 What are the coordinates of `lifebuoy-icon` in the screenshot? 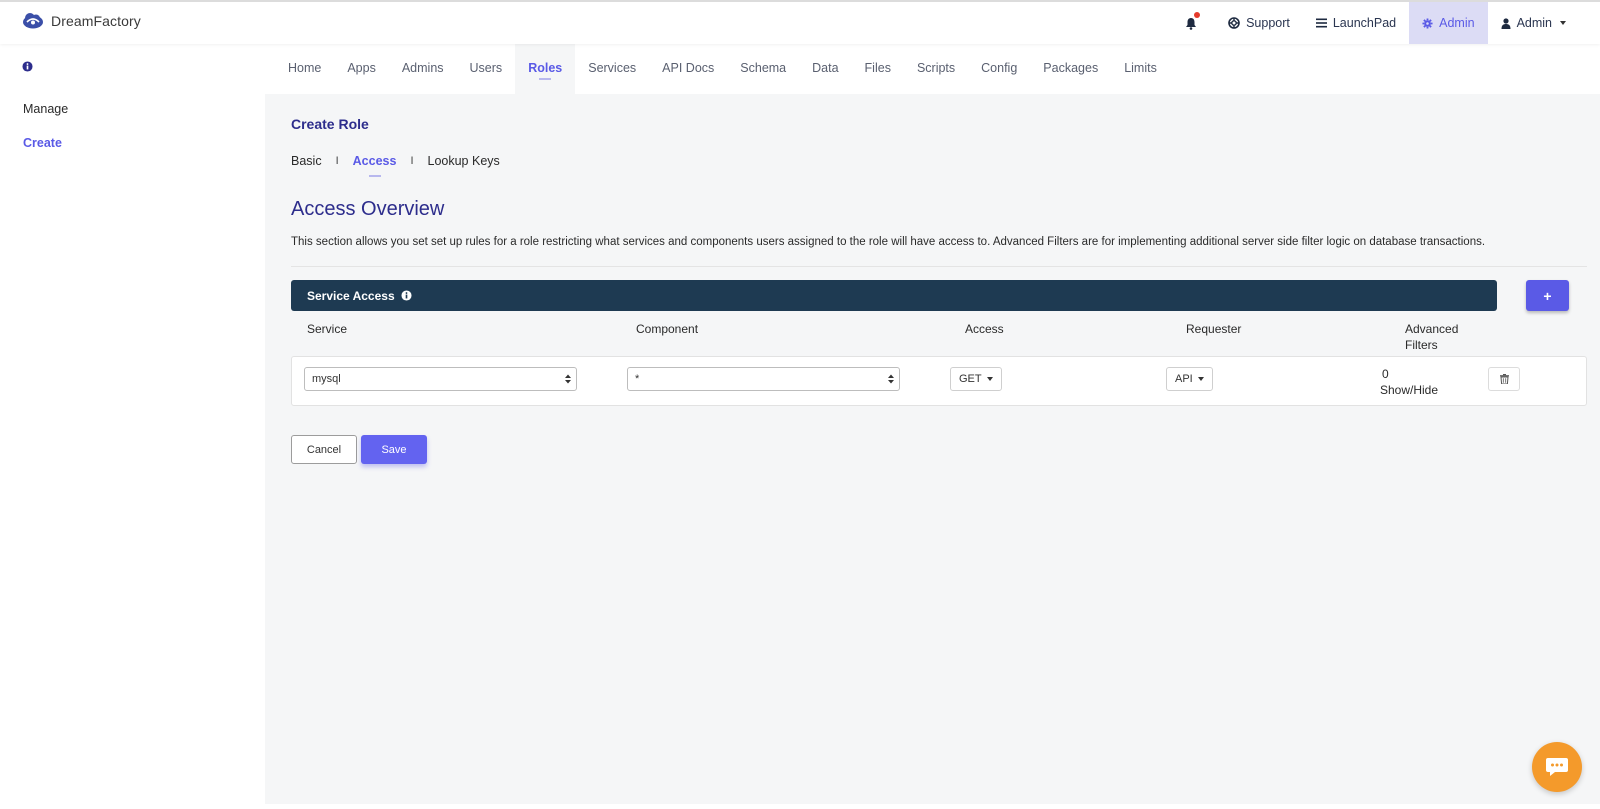 It's located at (1234, 23).